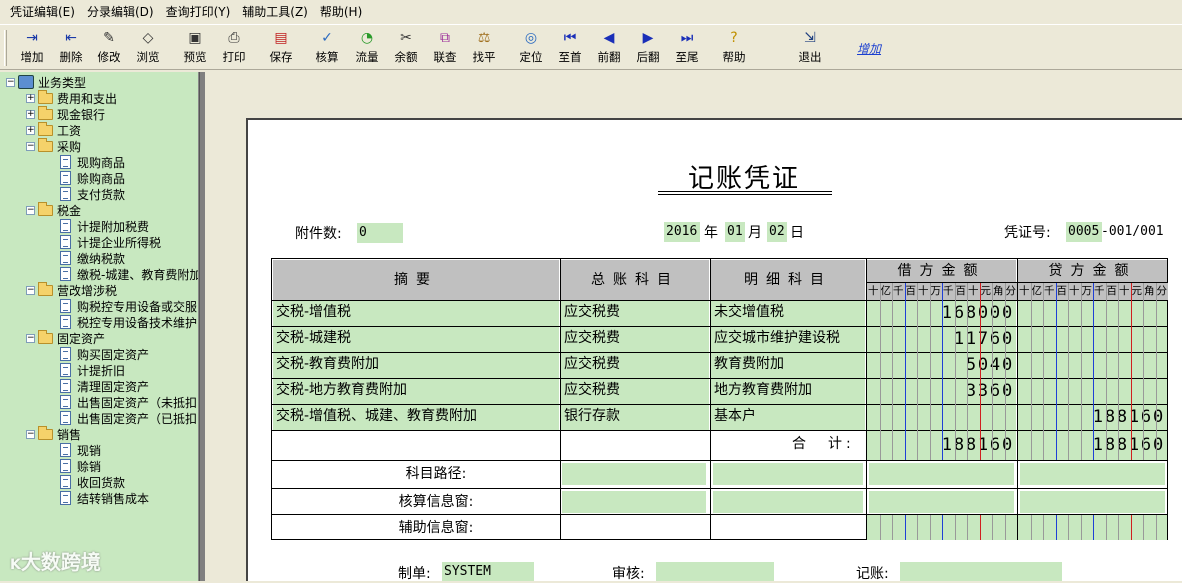  What do you see at coordinates (484, 48) in the screenshot?
I see `toolbar-button-11: ⚖ 找平` at bounding box center [484, 48].